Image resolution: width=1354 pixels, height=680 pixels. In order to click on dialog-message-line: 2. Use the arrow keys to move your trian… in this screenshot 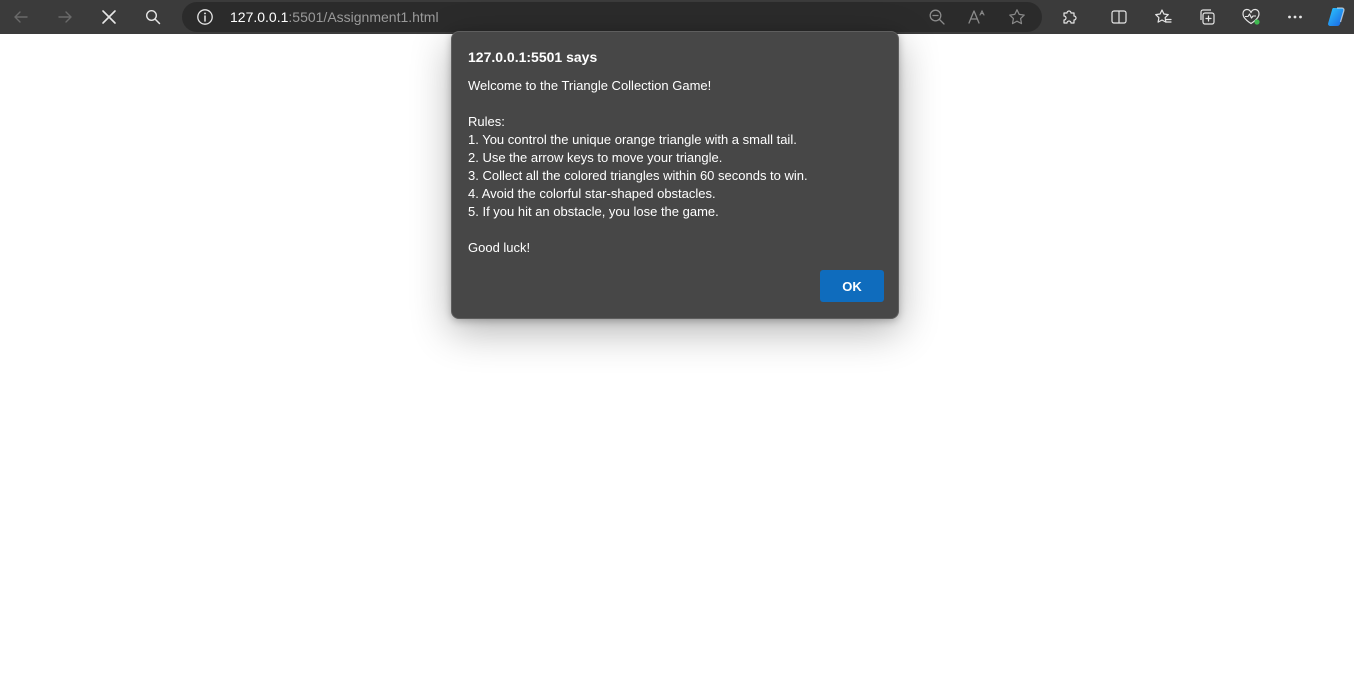, I will do `click(595, 157)`.